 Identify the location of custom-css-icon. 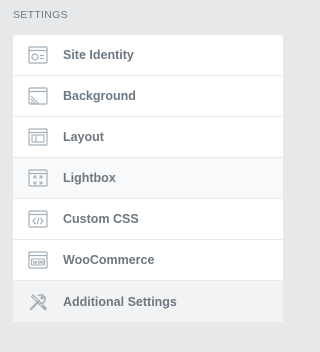
(37, 219).